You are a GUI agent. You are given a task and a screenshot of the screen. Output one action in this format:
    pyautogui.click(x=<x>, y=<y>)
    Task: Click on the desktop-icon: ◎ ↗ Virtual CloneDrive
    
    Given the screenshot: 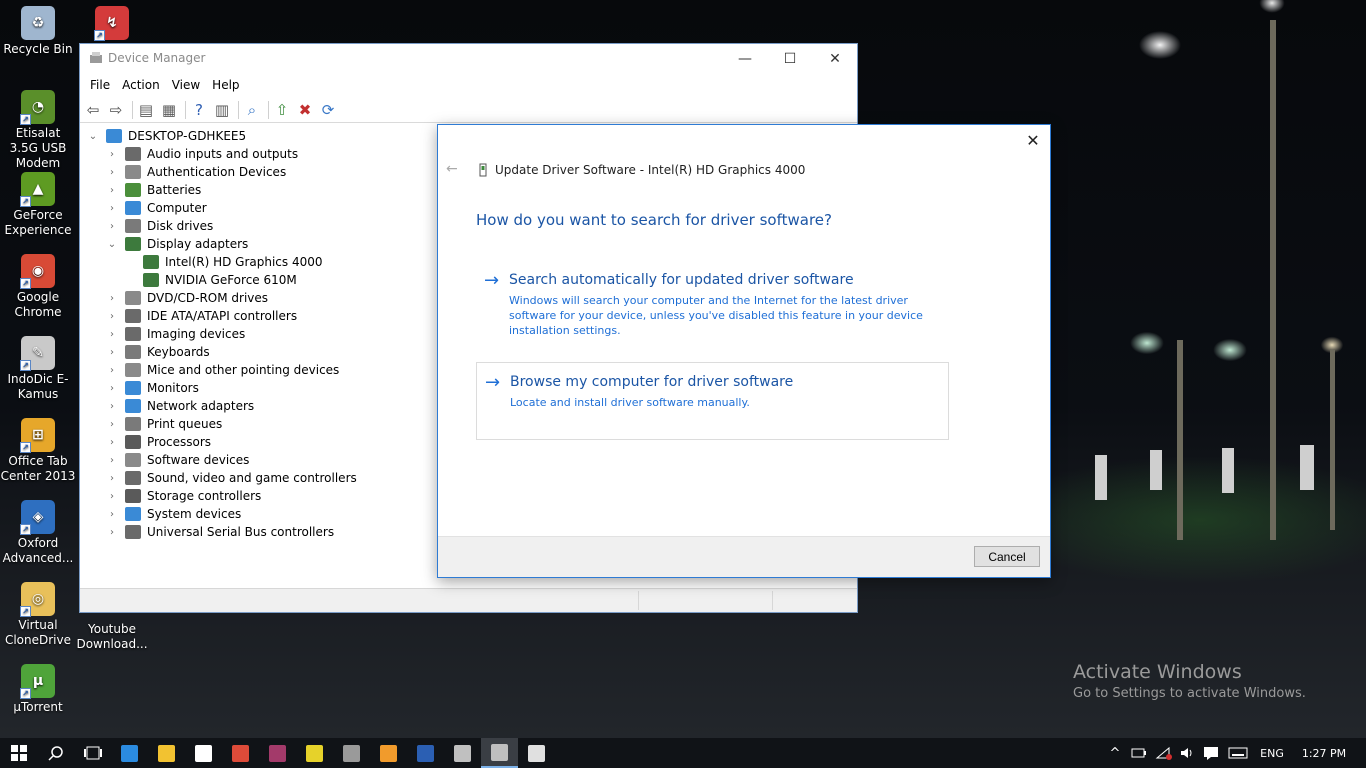 What is the action you would take?
    pyautogui.click(x=38, y=615)
    